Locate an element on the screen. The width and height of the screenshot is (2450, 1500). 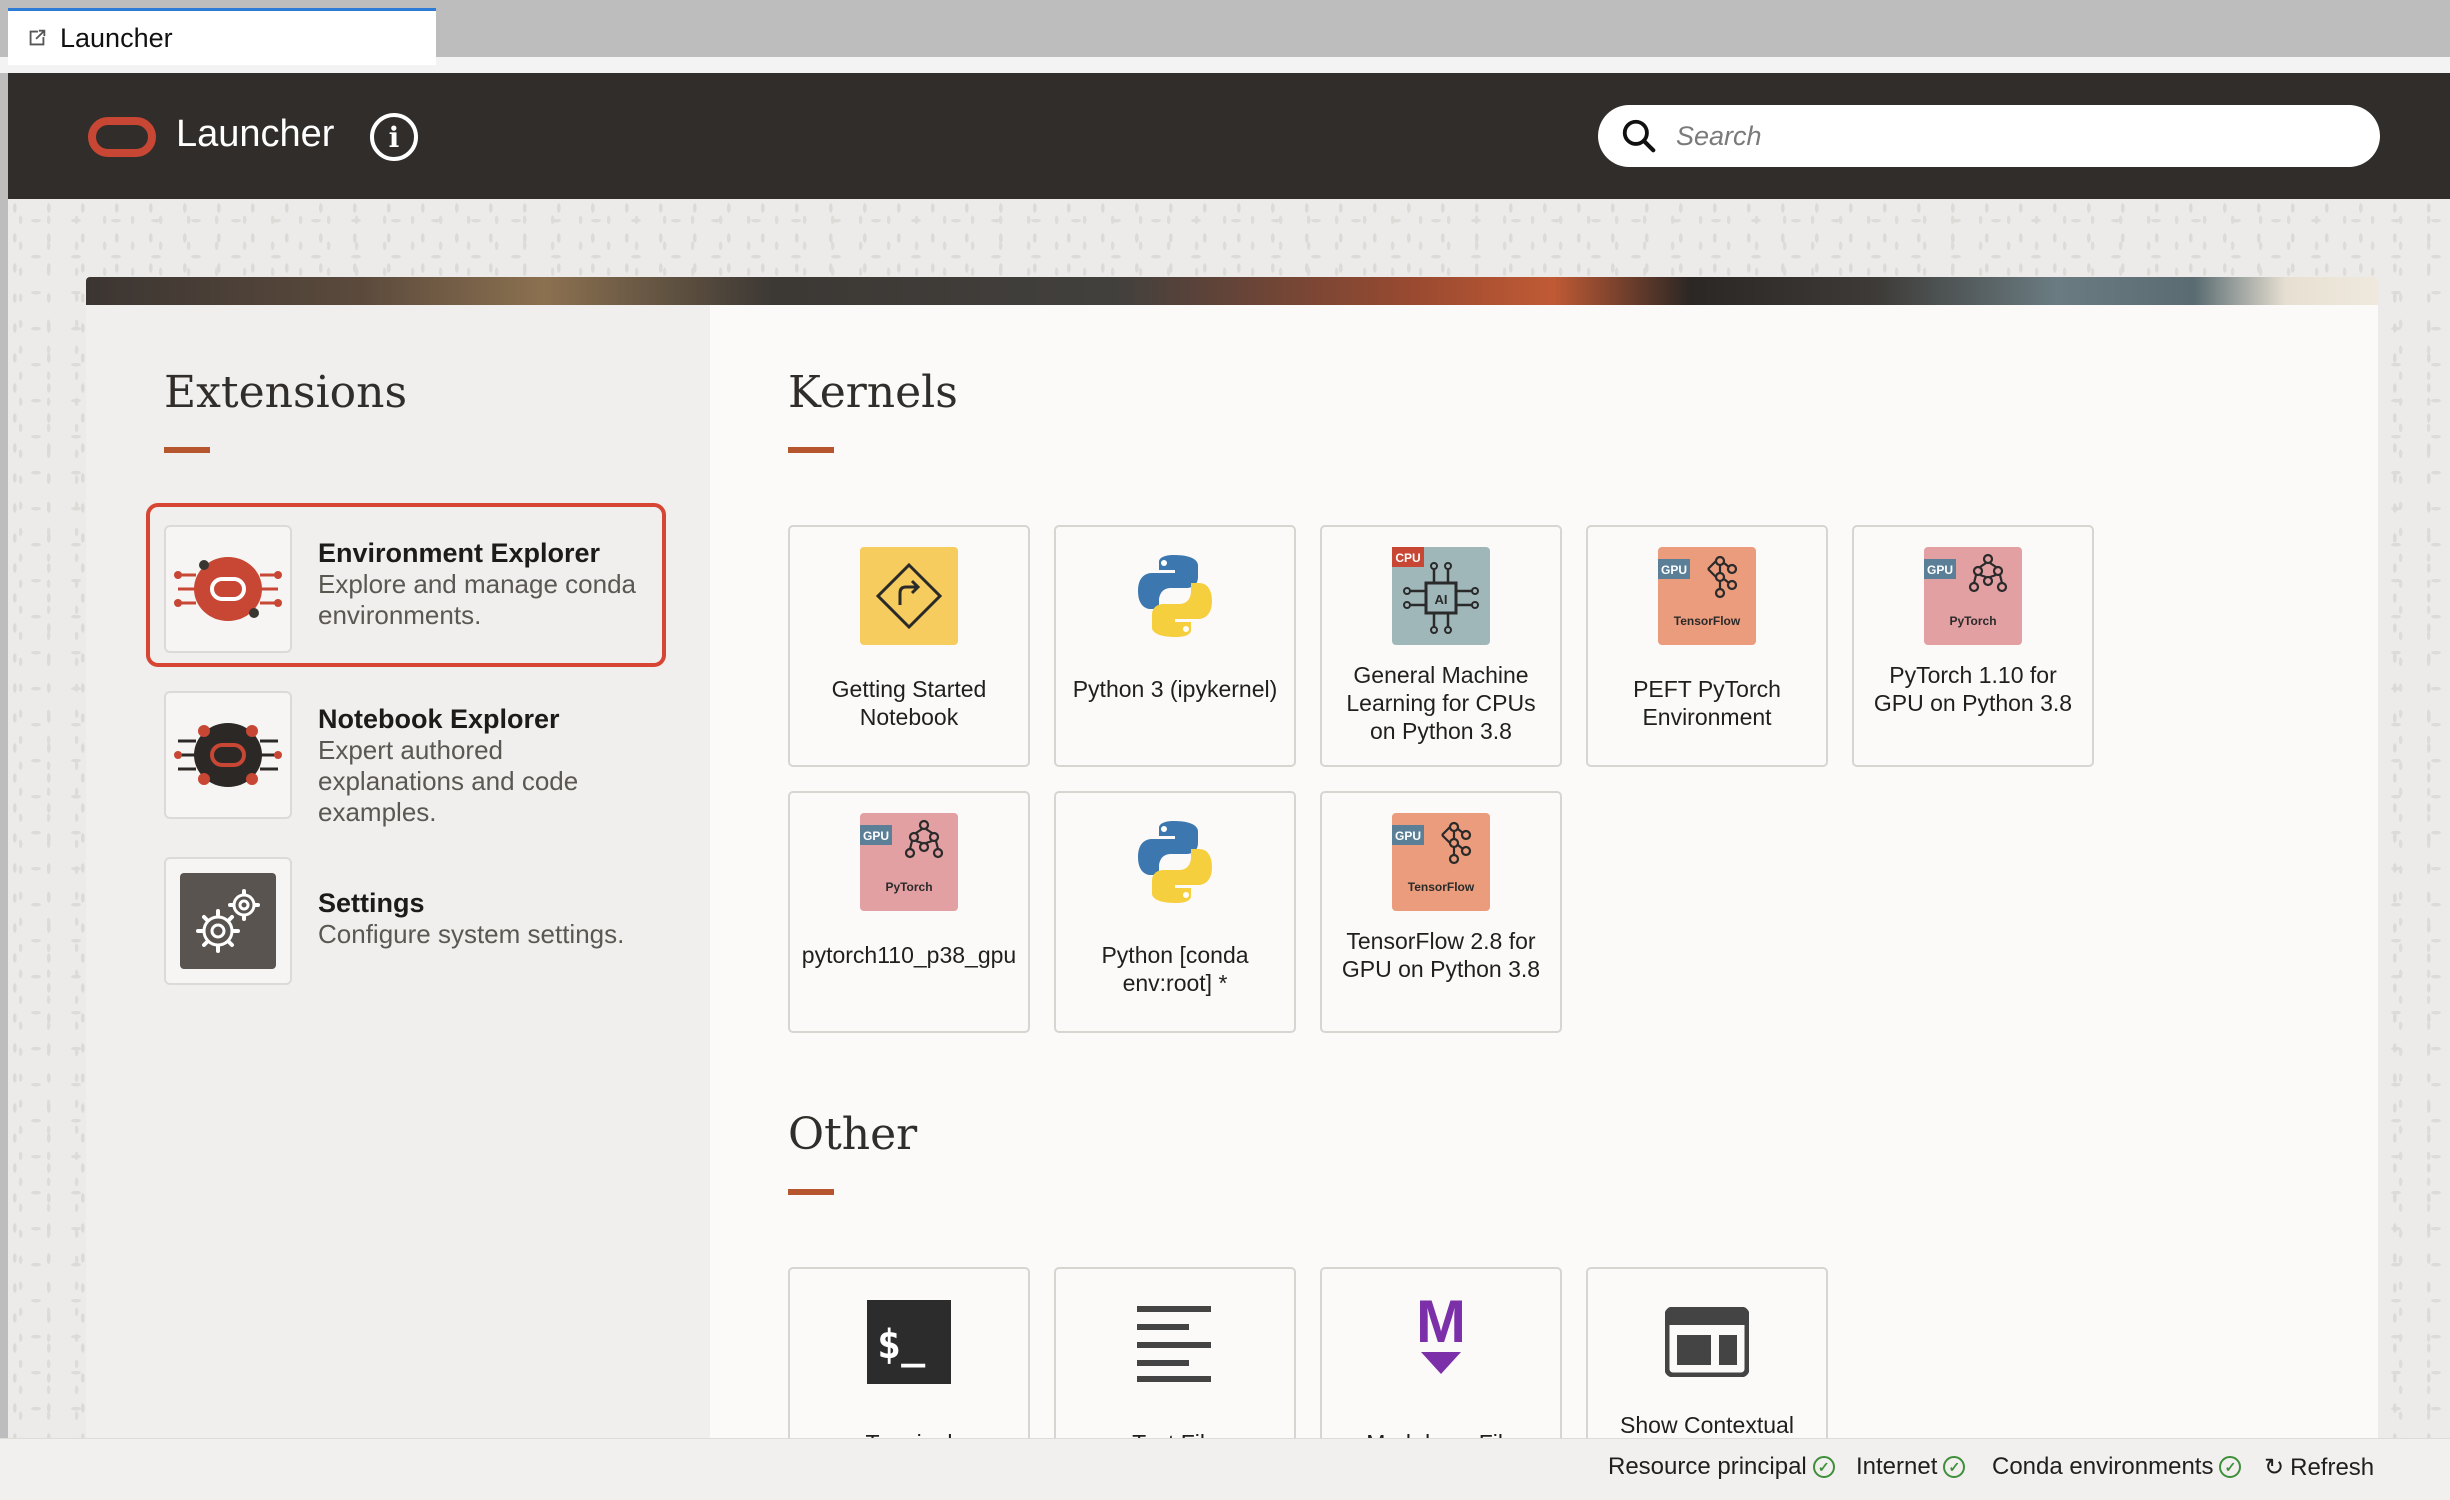
extension-name: Environment Explorer is located at coordinates (459, 553).